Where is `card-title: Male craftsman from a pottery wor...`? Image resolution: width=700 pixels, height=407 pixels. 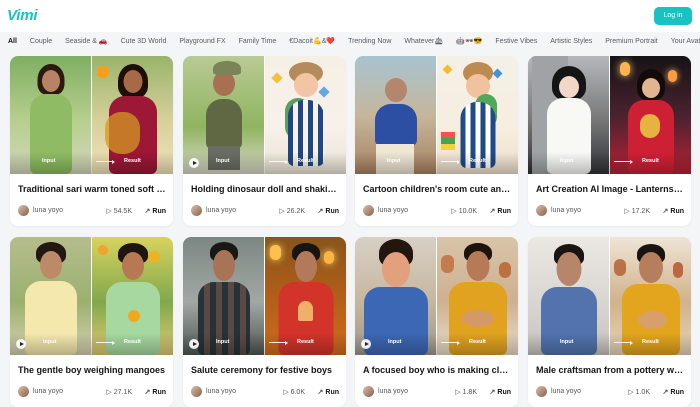 card-title: Male craftsman from a pottery wor... is located at coordinates (610, 370).